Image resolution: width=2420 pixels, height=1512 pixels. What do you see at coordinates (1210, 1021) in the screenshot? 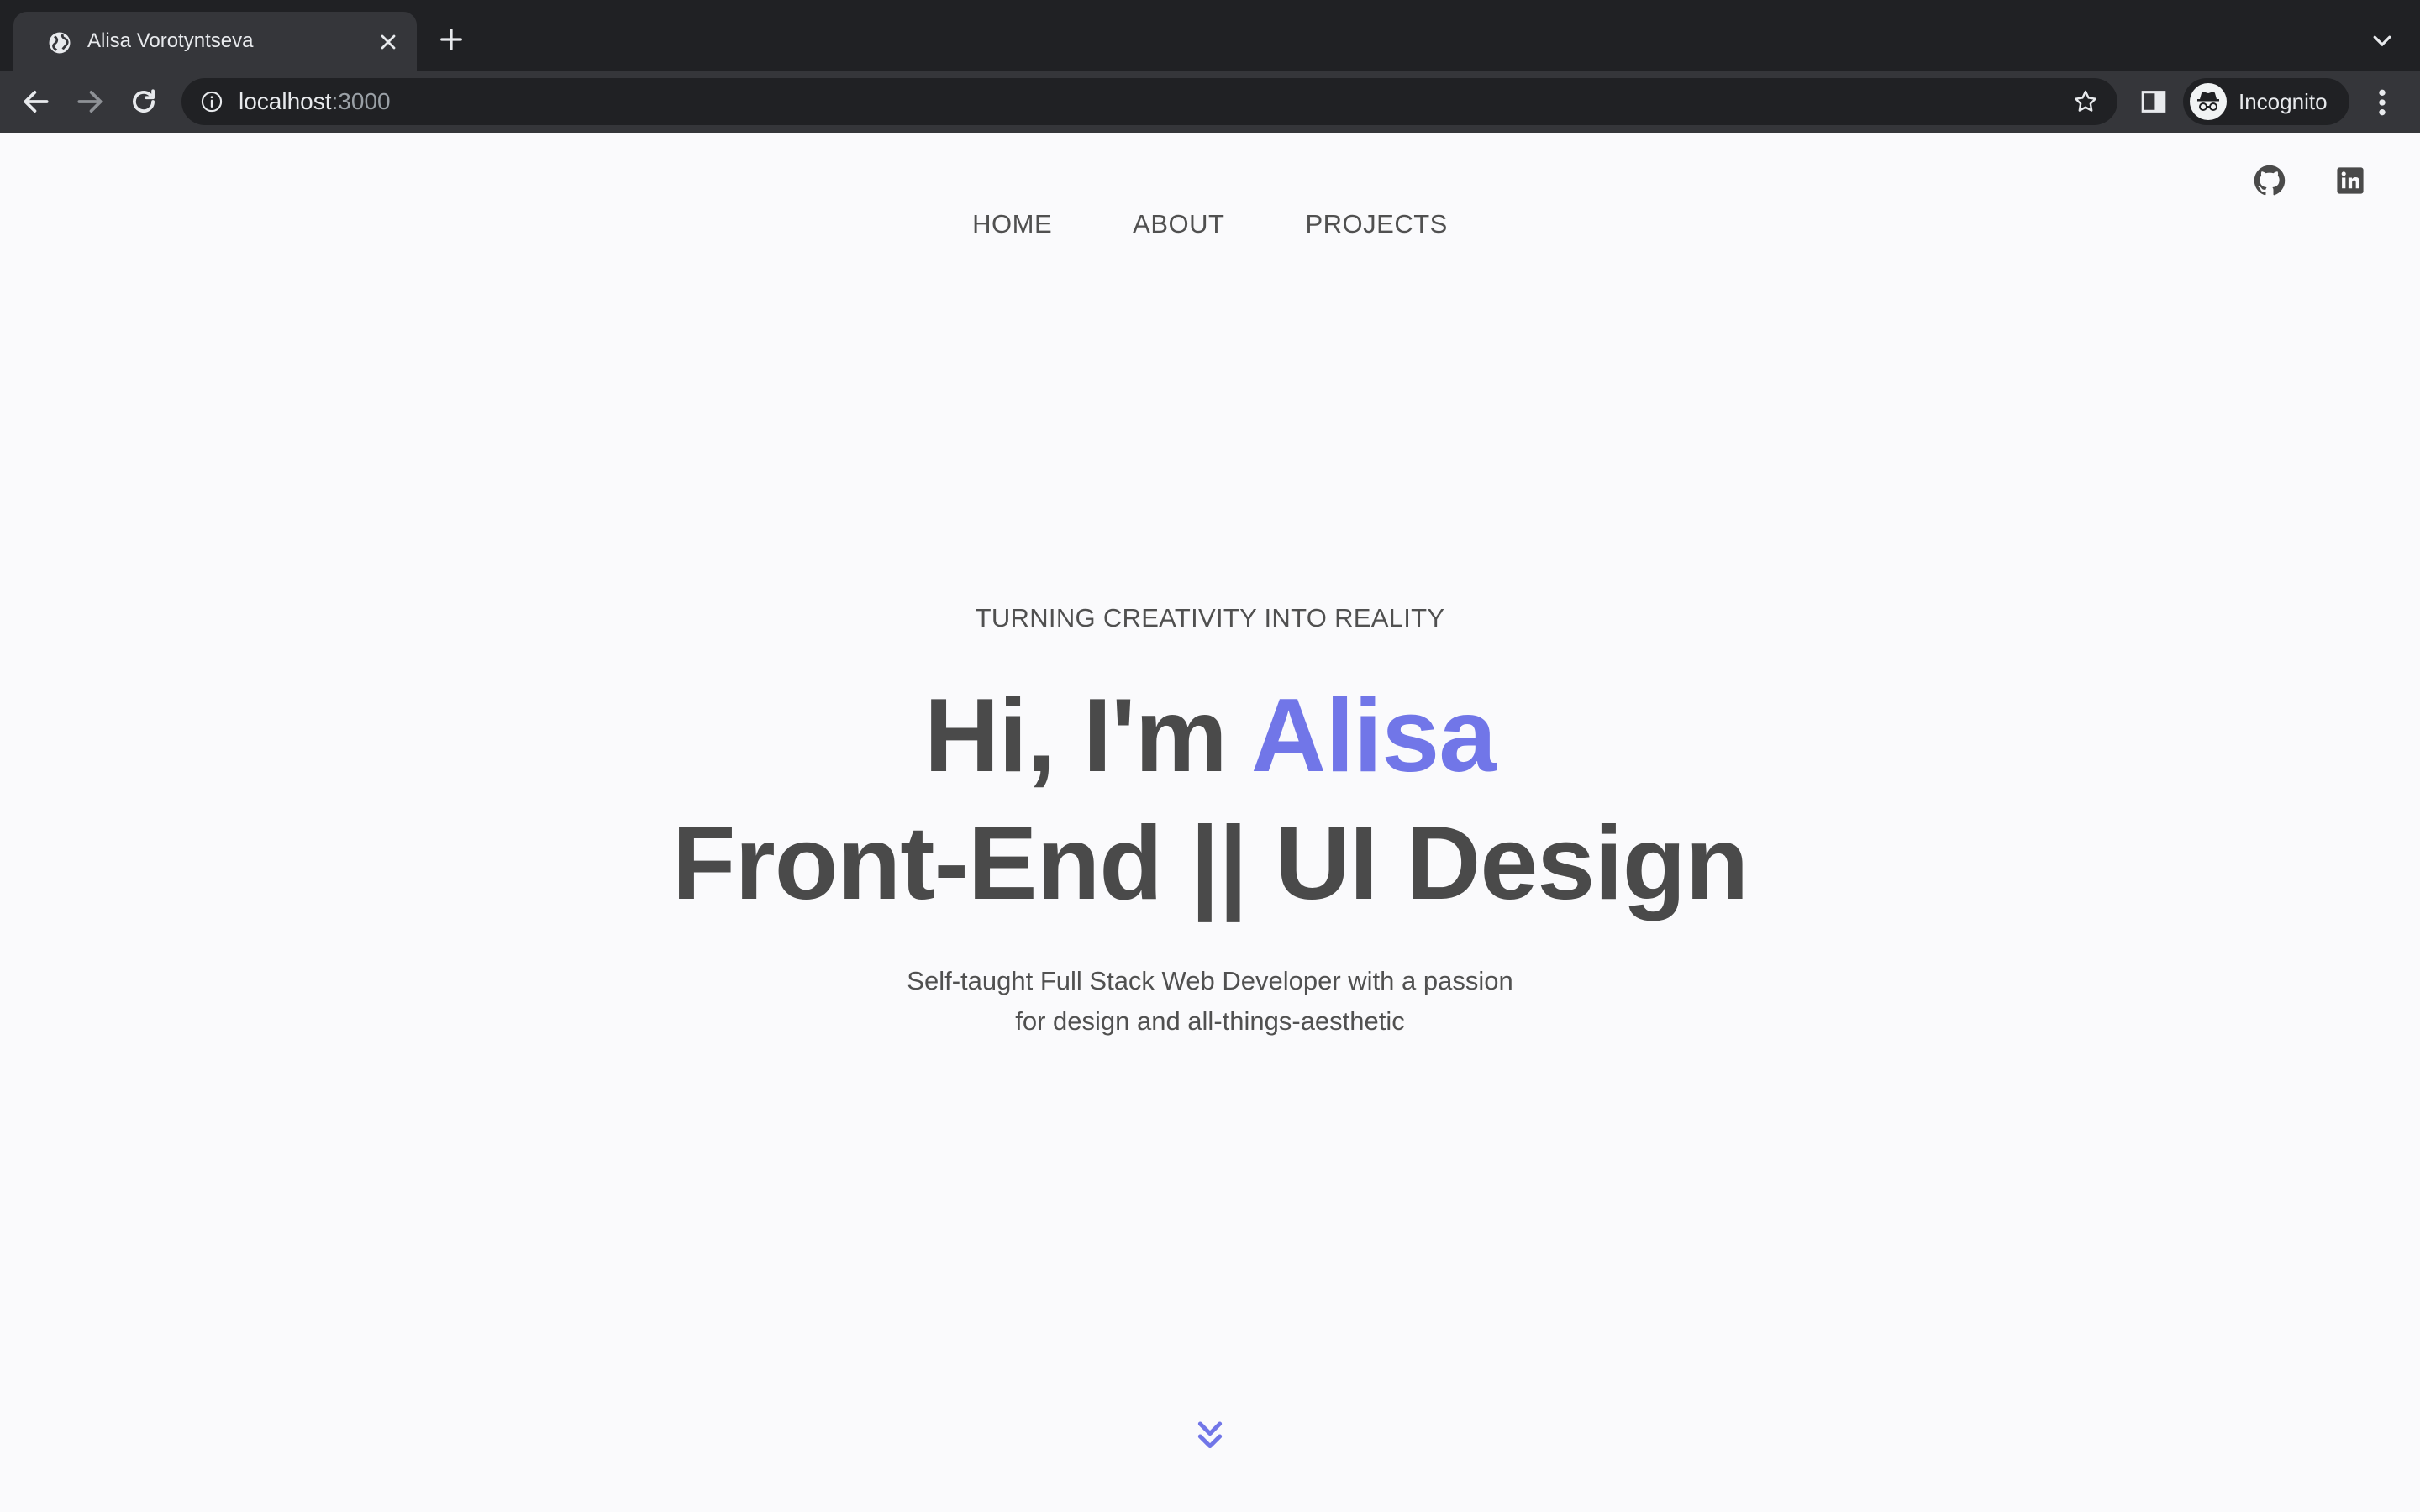
I see `subtitle-line-2: for design and all-things-aesthetic` at bounding box center [1210, 1021].